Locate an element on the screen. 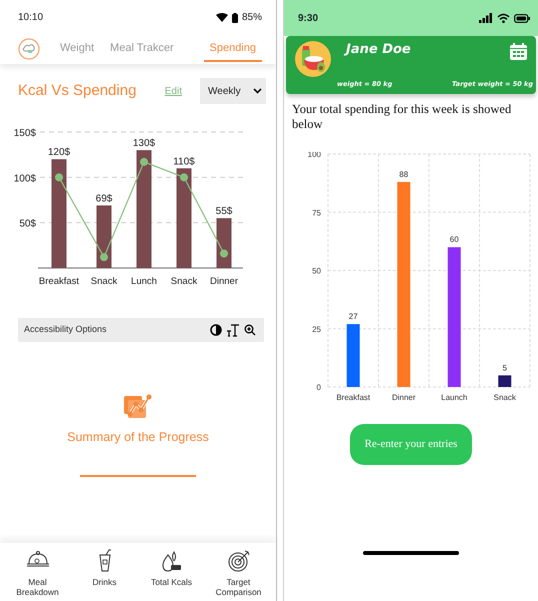 This screenshot has width=538, height=601. text-size-icon is located at coordinates (233, 330).